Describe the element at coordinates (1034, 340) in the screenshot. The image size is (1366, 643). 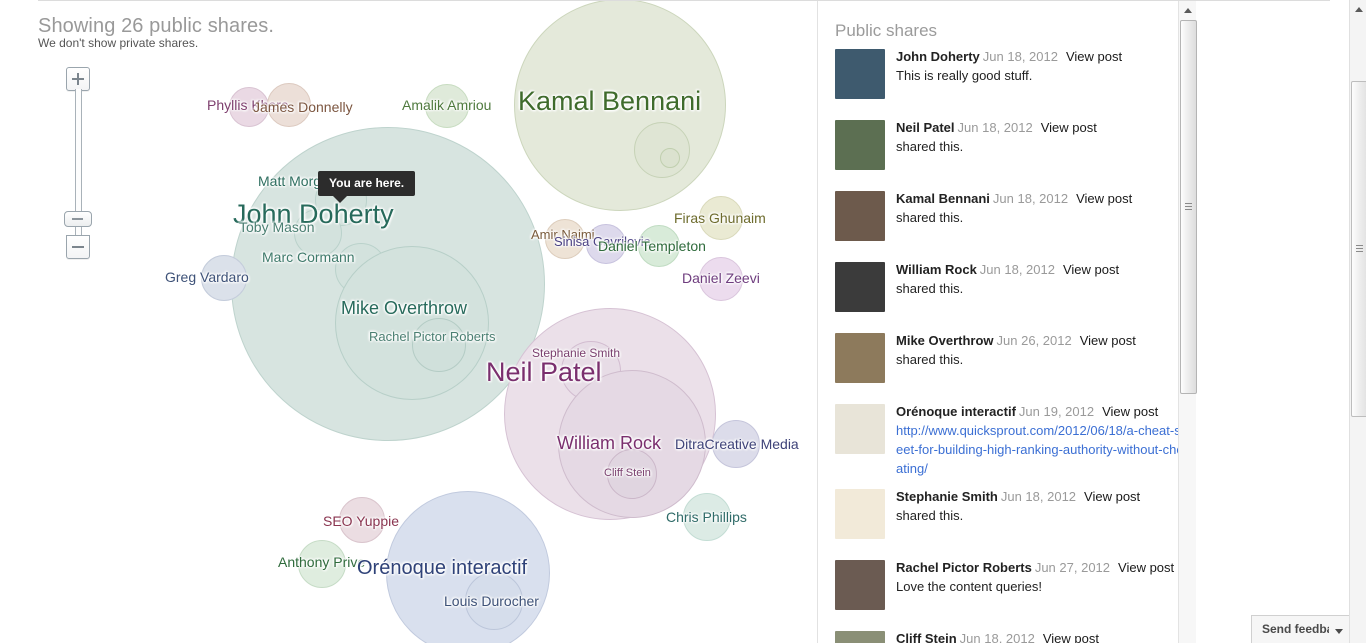
I see `share-date: Jun 26, 2012` at that location.